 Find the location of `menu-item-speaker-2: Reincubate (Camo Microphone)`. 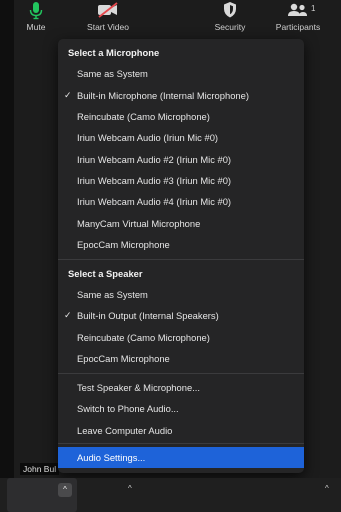

menu-item-speaker-2: Reincubate (Camo Microphone) is located at coordinates (181, 337).